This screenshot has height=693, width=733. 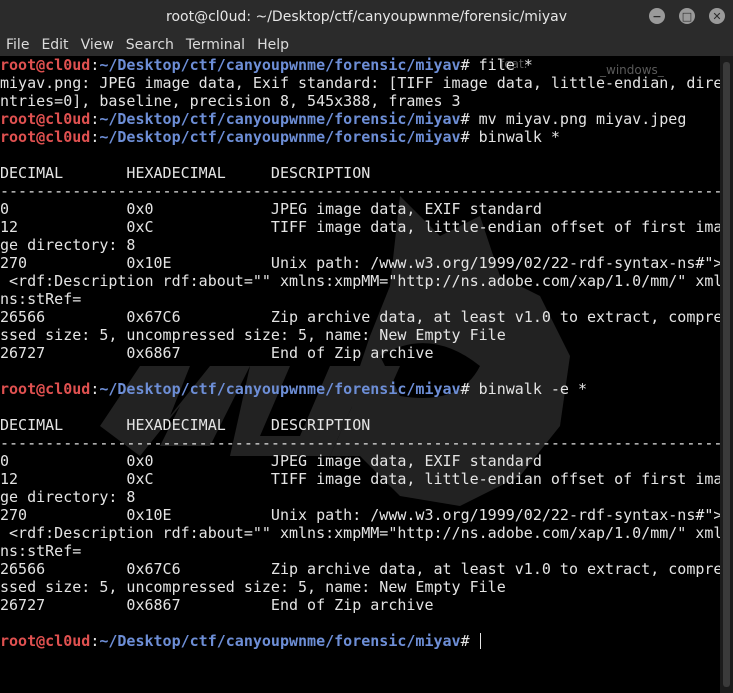 I want to click on menu-terminal: Terminal, so click(x=215, y=45).